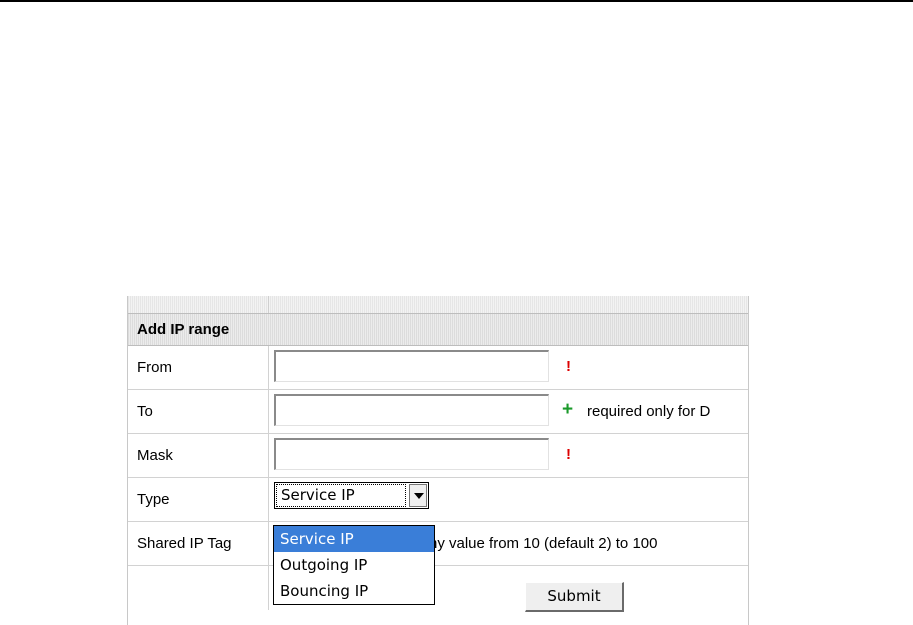  Describe the element at coordinates (354, 591) in the screenshot. I see `type-option-bouncing-ip: Bouncing IP` at that location.